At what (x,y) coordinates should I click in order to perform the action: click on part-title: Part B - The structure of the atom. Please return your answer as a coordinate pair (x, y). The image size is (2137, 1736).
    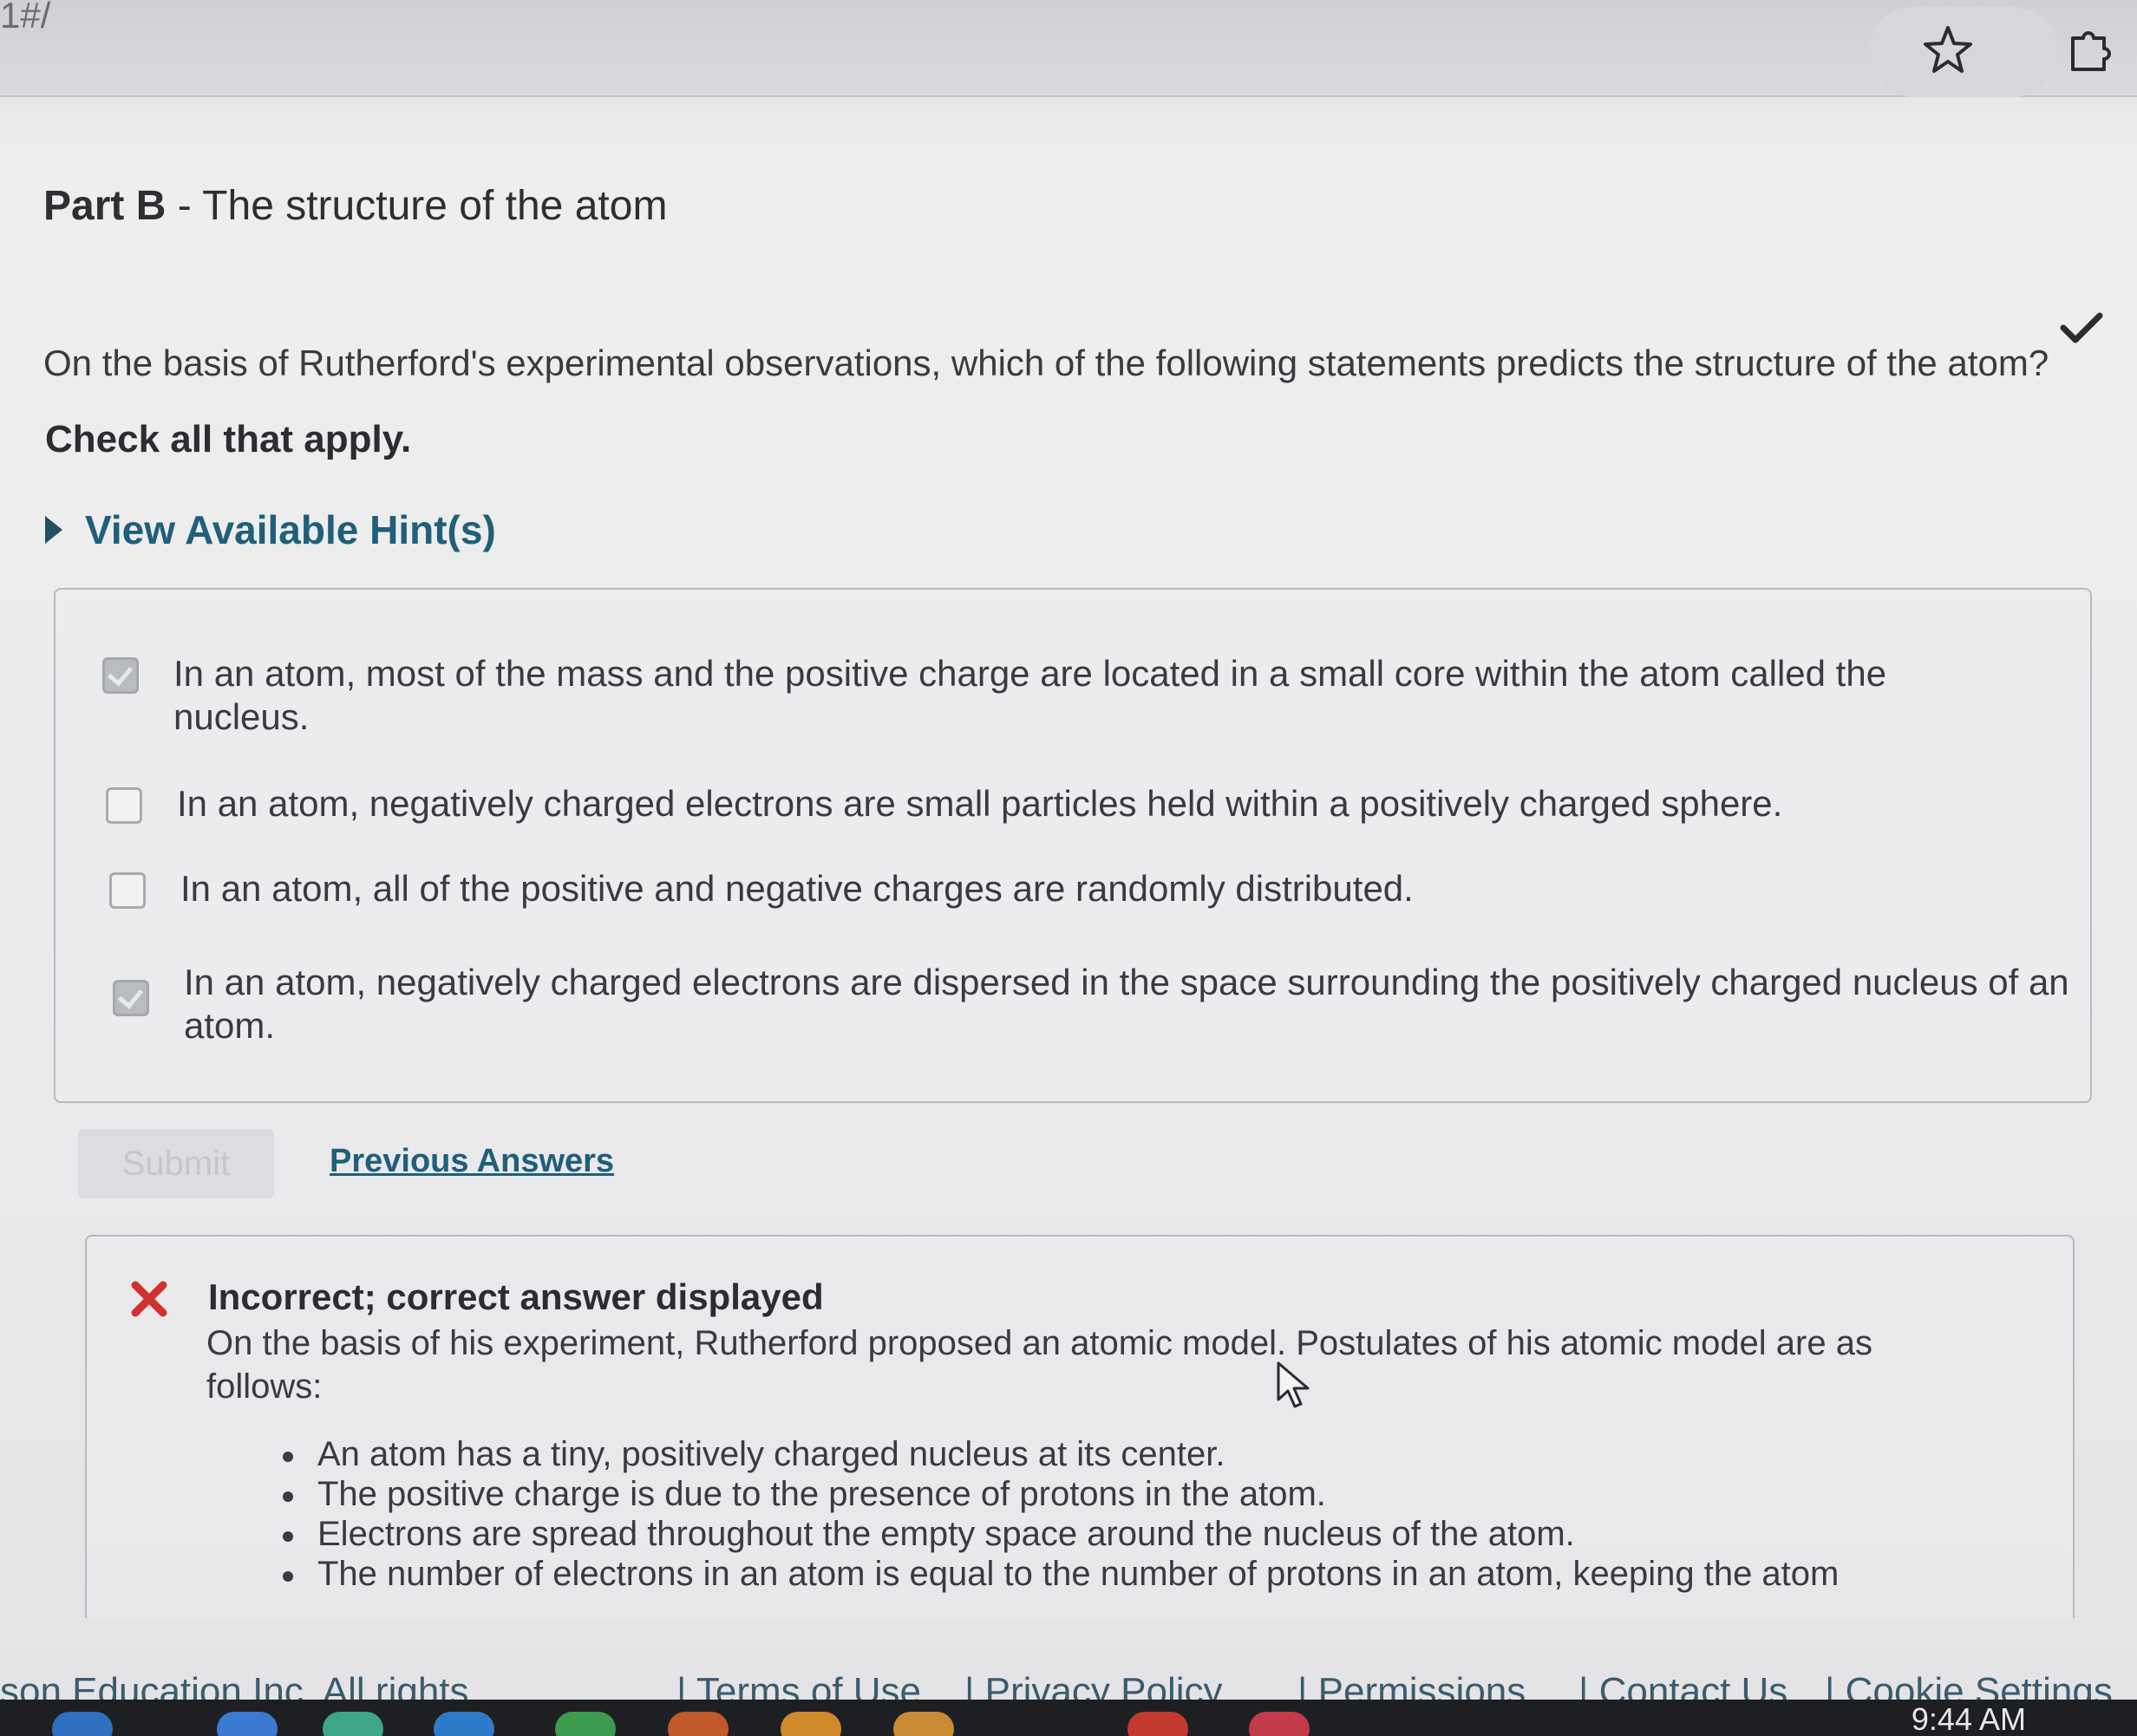
    Looking at the image, I should click on (355, 206).